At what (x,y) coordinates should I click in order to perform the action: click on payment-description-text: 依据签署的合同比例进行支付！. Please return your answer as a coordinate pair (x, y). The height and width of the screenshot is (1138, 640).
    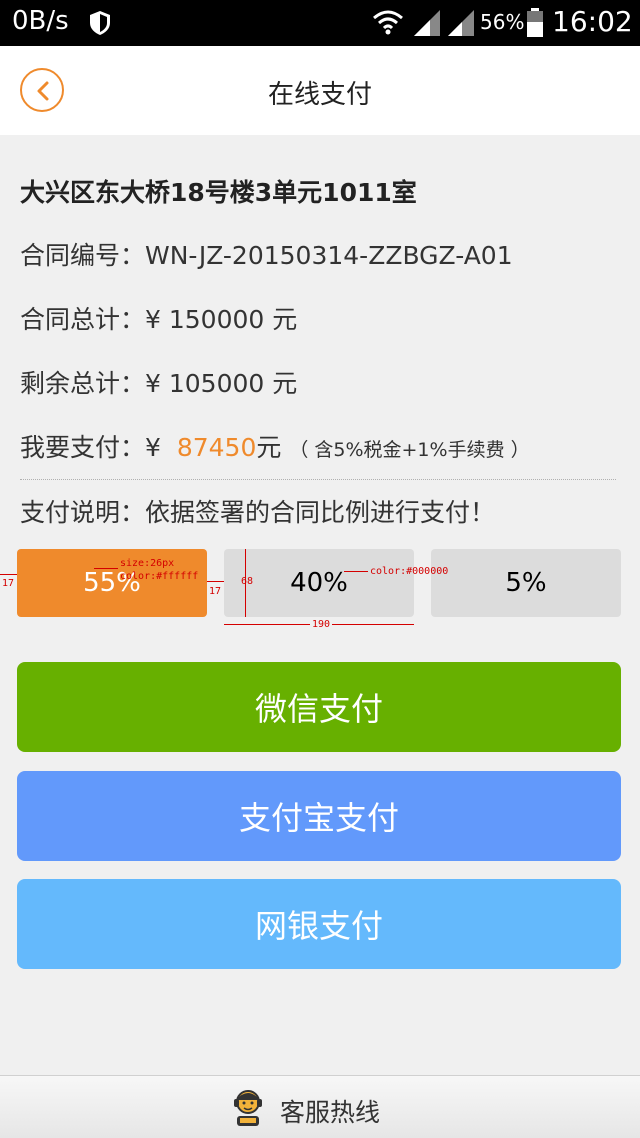
    Looking at the image, I should click on (320, 512).